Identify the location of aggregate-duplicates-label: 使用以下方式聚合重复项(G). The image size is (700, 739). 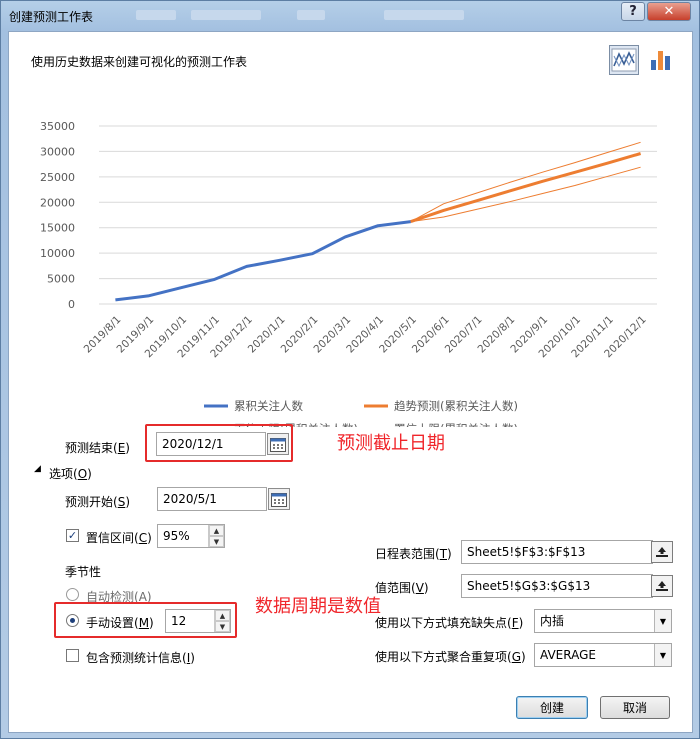
(450, 657).